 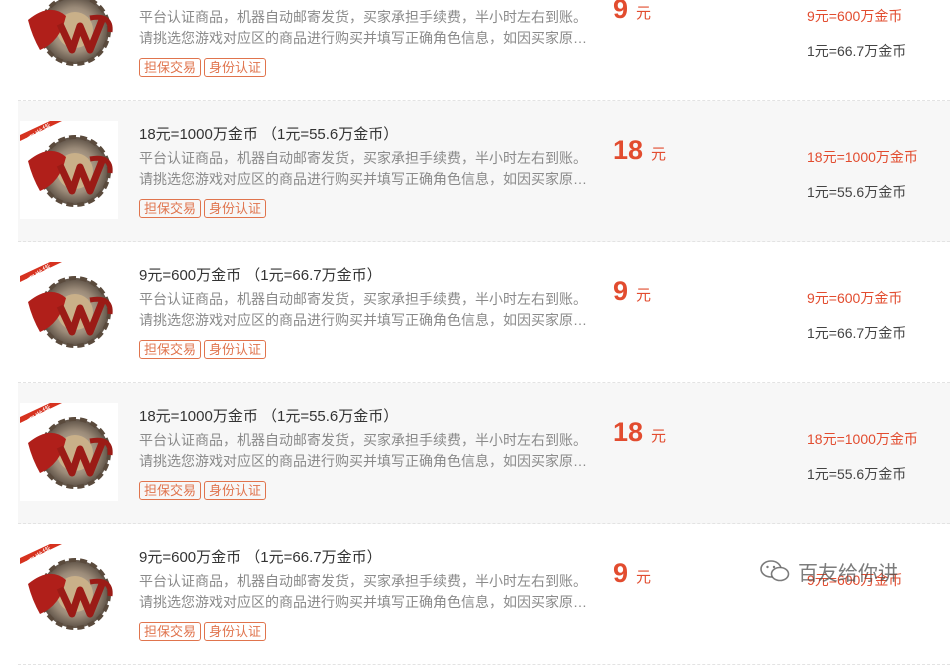 I want to click on product-thumbnail, so click(x=69, y=39).